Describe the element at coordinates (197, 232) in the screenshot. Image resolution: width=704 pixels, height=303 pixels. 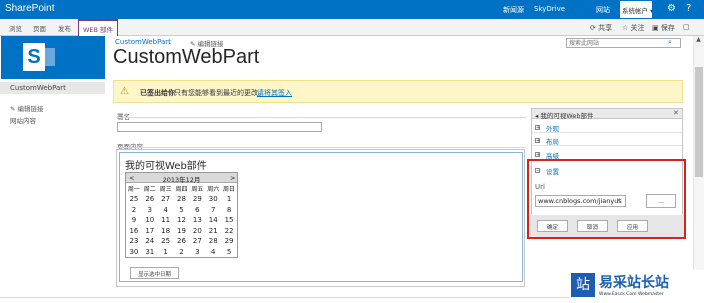
I see `calendar-day: 20` at that location.